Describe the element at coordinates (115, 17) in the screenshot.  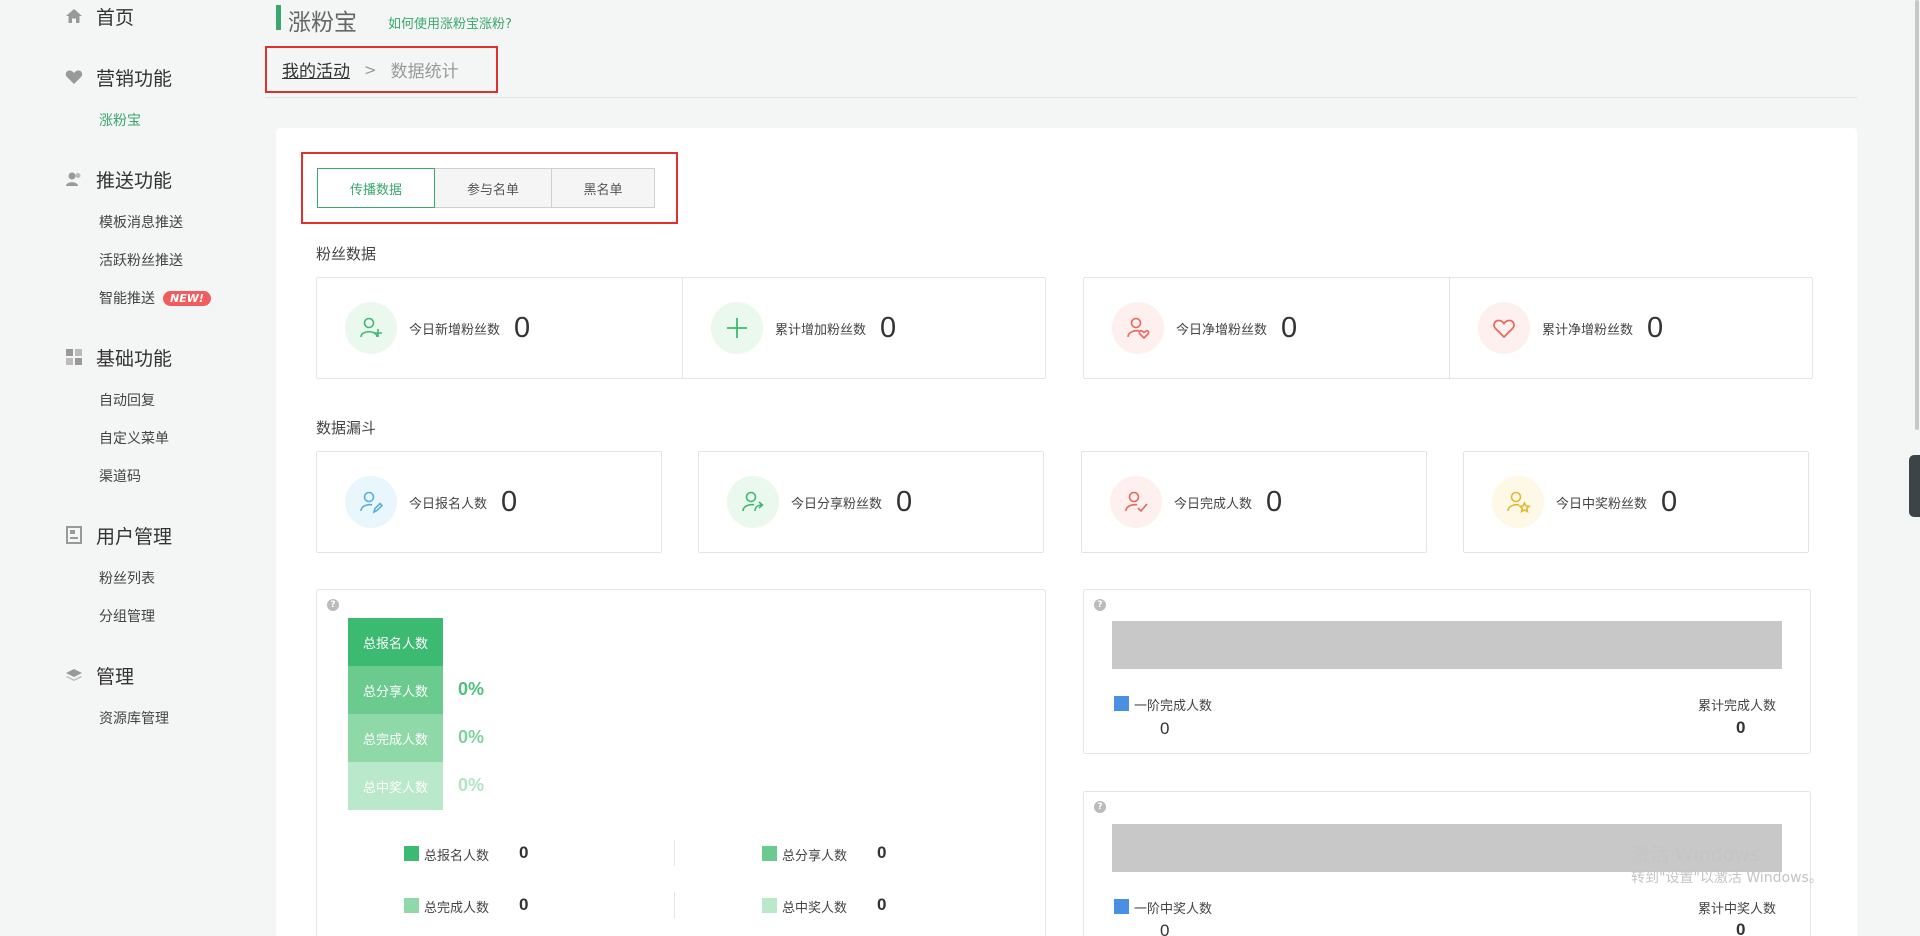
I see `nav-home-label: 首页` at that location.